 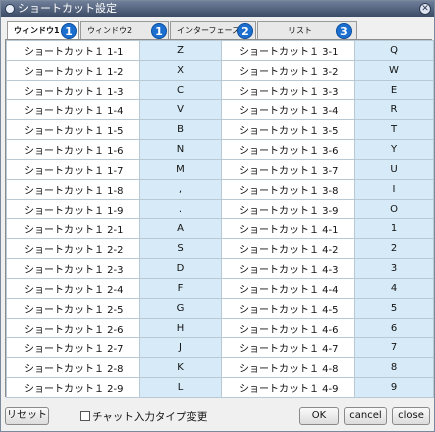 What do you see at coordinates (394, 268) in the screenshot?
I see `shortcut-key-cell: 3` at bounding box center [394, 268].